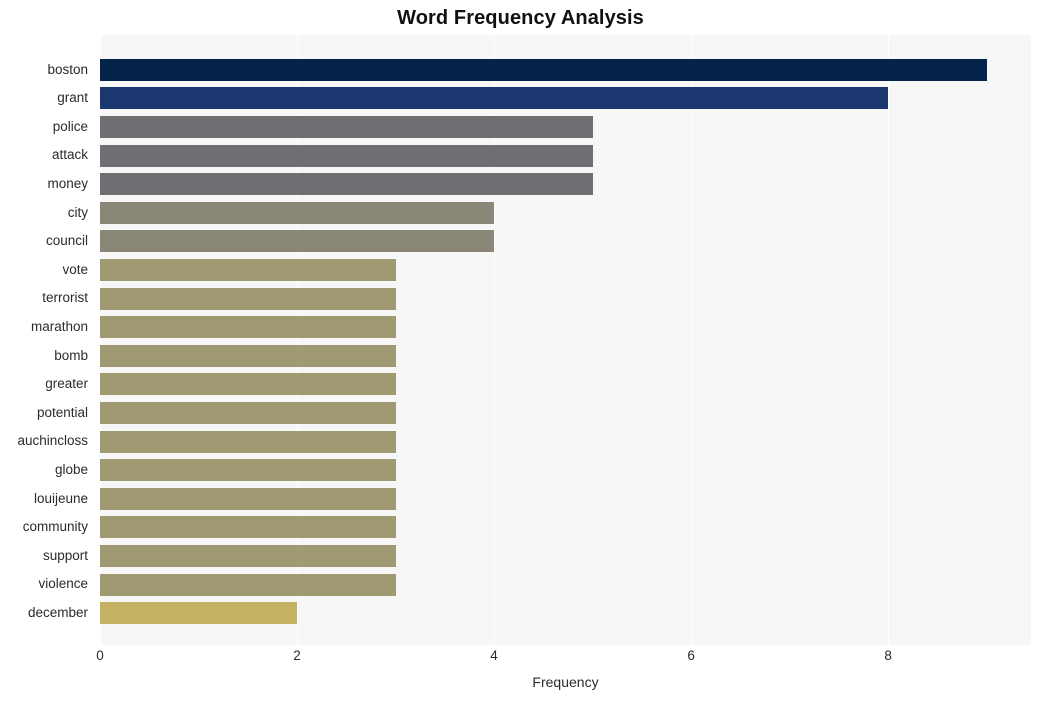  Describe the element at coordinates (70, 126) in the screenshot. I see `y-tick-label-police: police` at that location.